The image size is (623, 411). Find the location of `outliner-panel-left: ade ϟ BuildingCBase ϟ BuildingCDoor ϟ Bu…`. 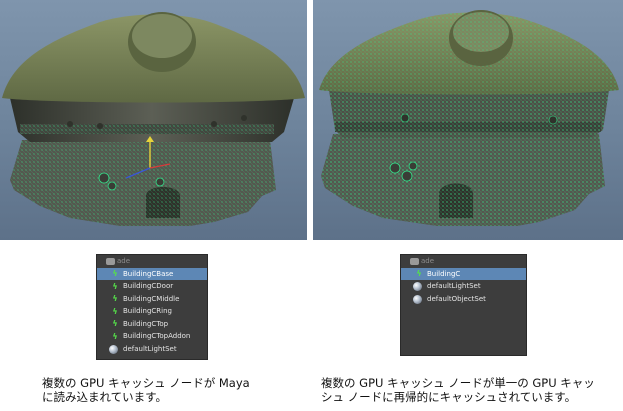

outliner-panel-left: ade ϟ BuildingCBase ϟ BuildingCDoor ϟ Bu… is located at coordinates (152, 307).